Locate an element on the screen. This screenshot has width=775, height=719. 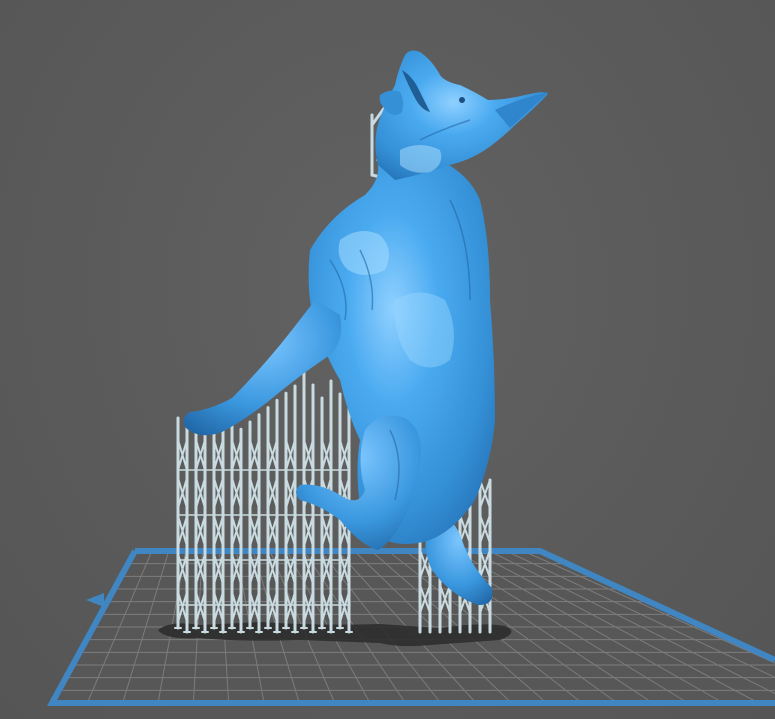
plate-origin-marker-icon is located at coordinates (95, 600).